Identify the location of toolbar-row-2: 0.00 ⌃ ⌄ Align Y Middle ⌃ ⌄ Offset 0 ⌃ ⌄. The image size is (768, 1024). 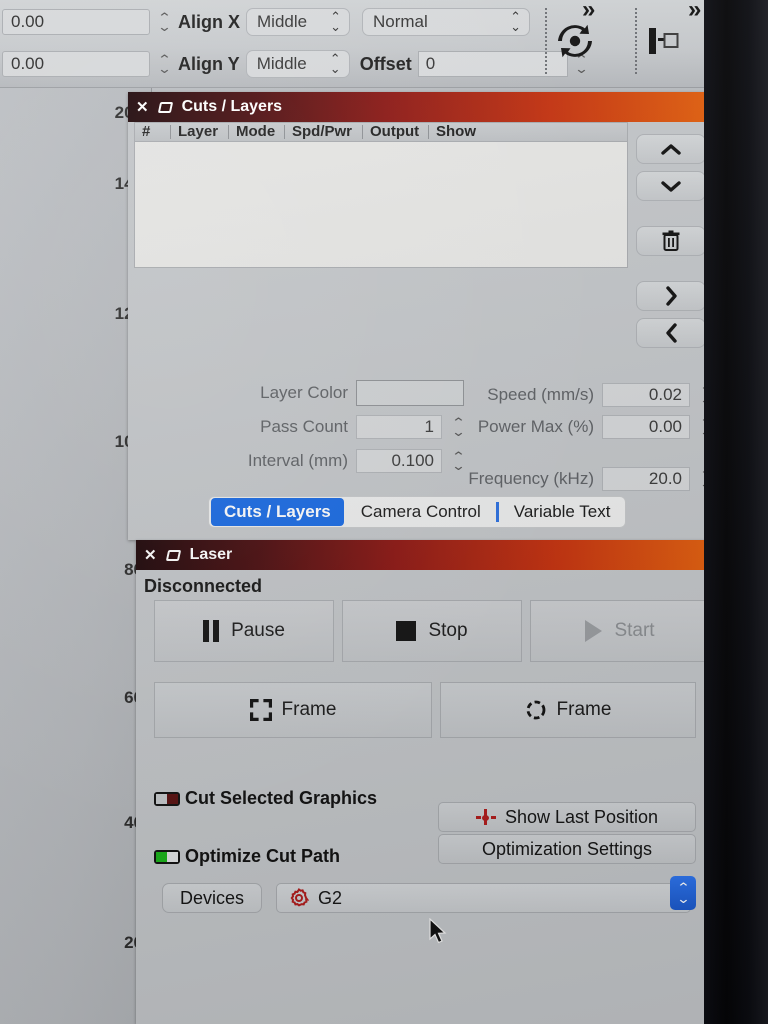
(295, 64).